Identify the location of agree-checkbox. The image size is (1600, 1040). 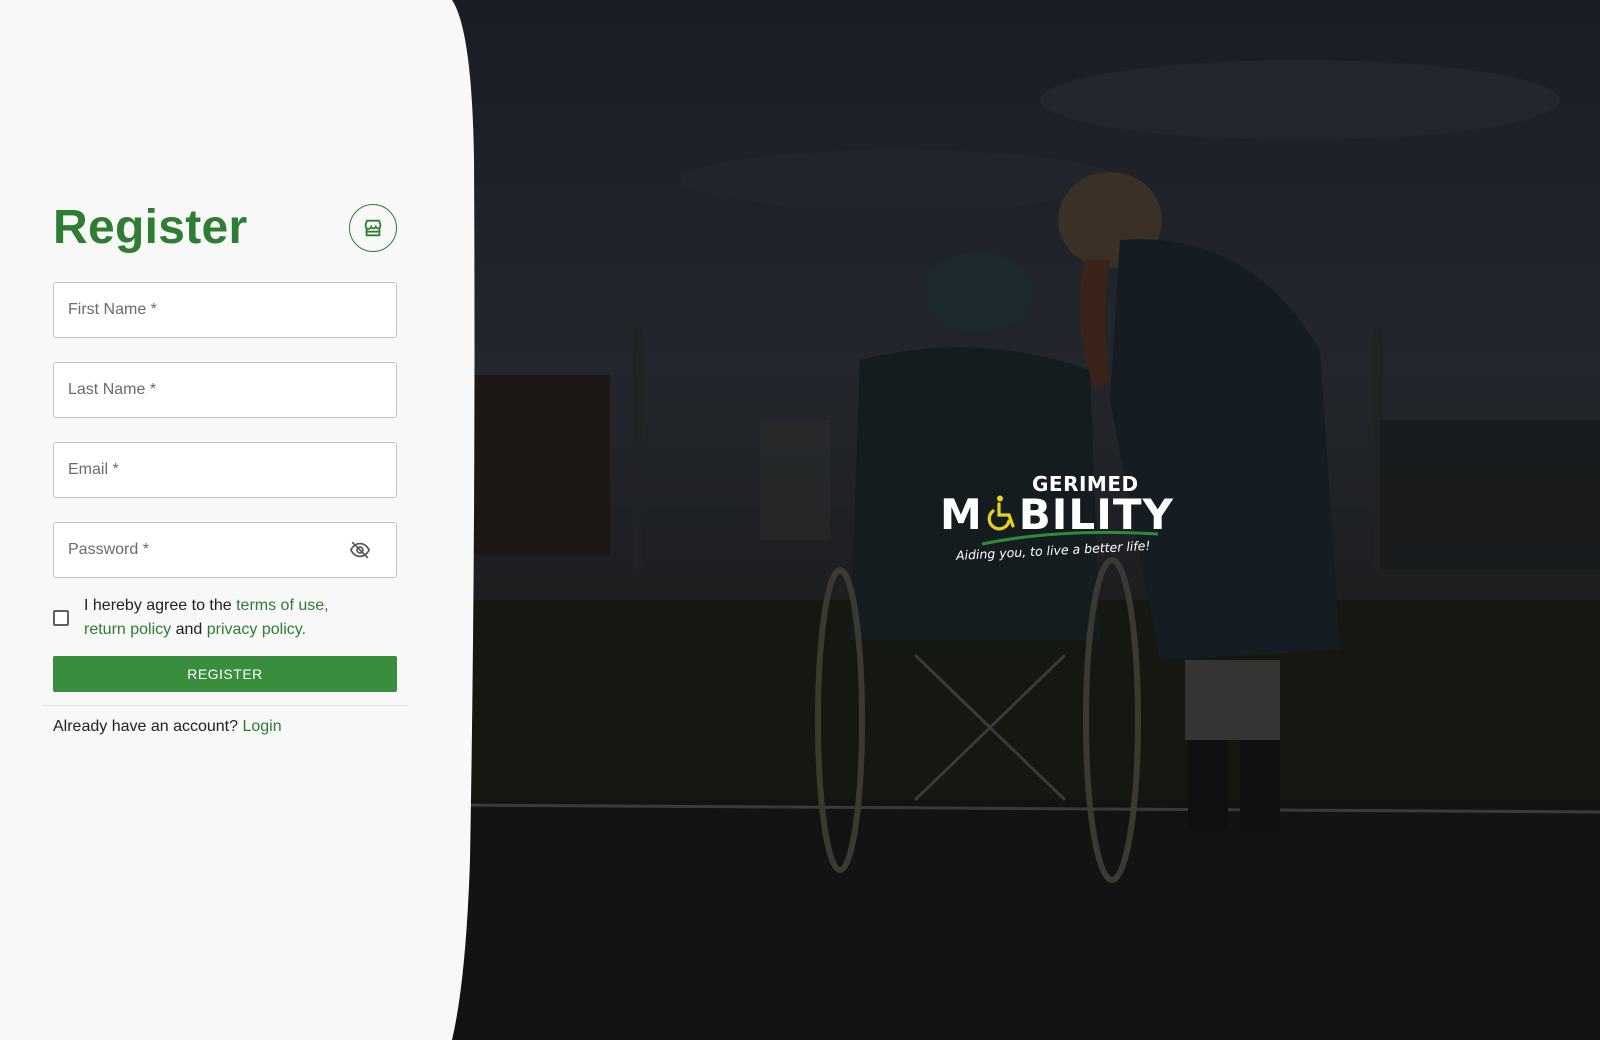
(61, 618).